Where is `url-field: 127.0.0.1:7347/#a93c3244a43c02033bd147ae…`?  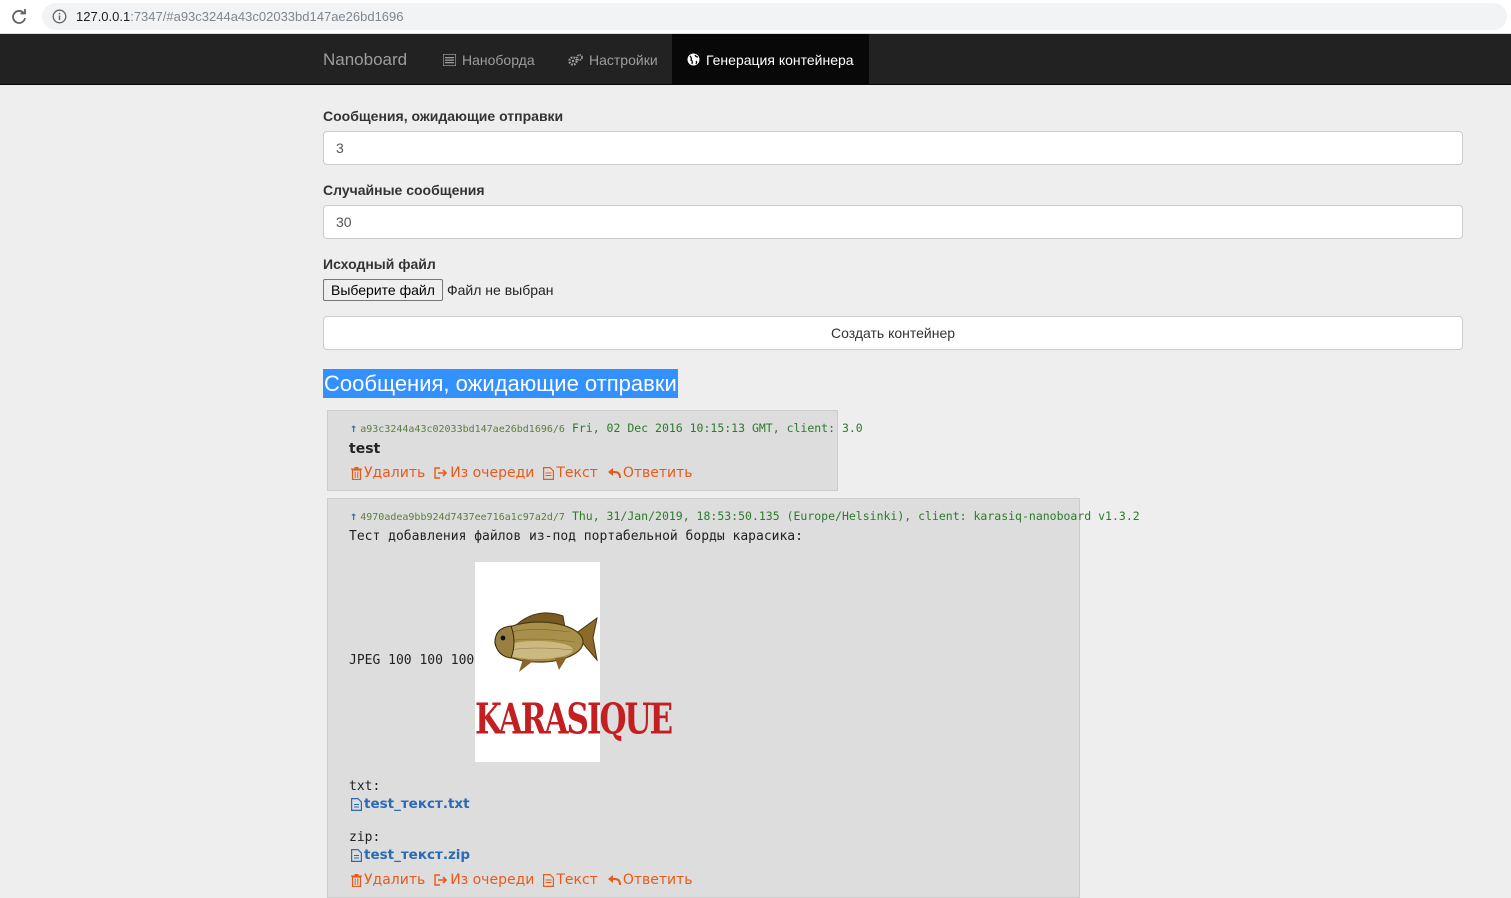
url-field: 127.0.0.1:7347/#a93c3244a43c02033bd147ae… is located at coordinates (774, 16).